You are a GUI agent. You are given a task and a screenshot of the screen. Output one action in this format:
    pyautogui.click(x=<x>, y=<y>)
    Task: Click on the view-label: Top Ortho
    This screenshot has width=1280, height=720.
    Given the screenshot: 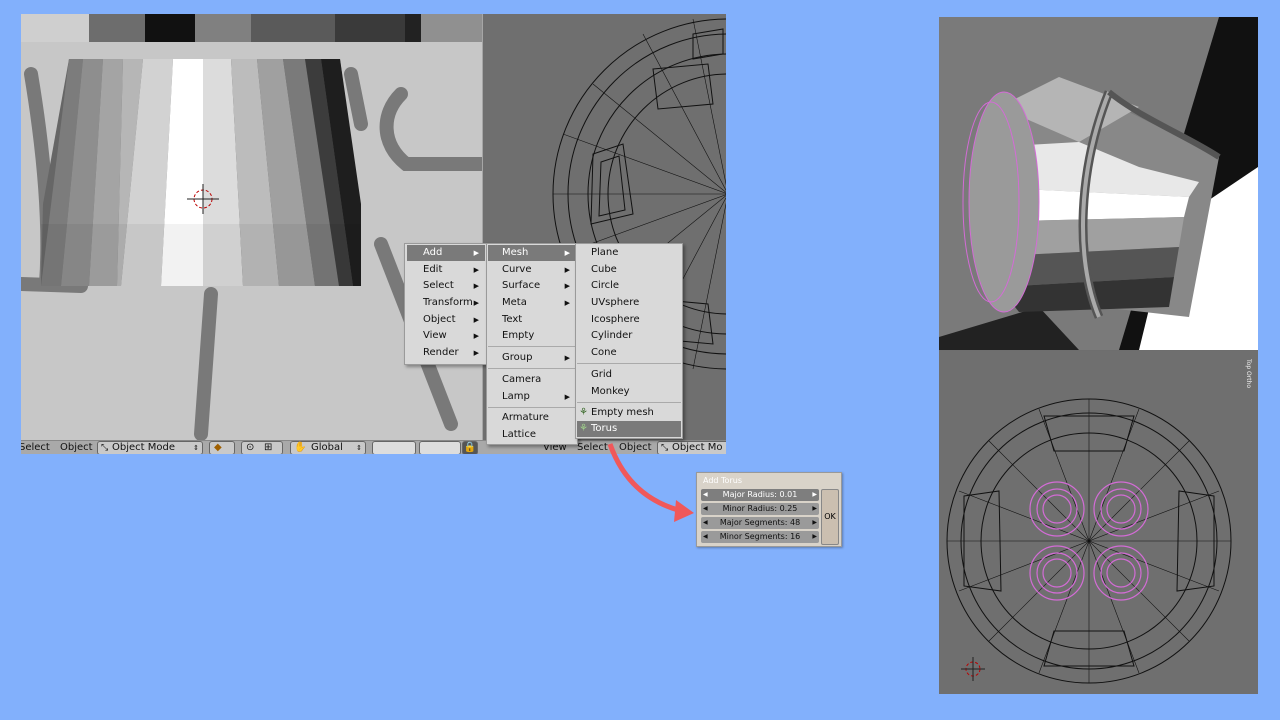 What is the action you would take?
    pyautogui.click(x=1248, y=374)
    